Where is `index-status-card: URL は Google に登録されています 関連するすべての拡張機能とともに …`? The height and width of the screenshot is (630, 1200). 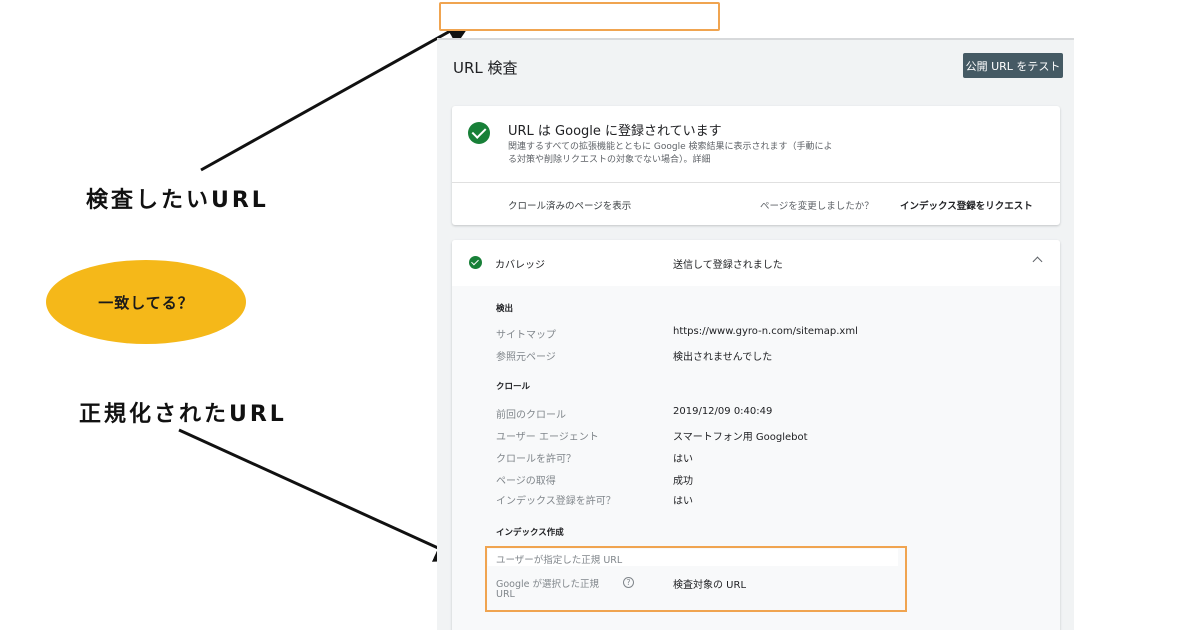 index-status-card: URL は Google に登録されています 関連するすべての拡張機能とともに … is located at coordinates (756, 165).